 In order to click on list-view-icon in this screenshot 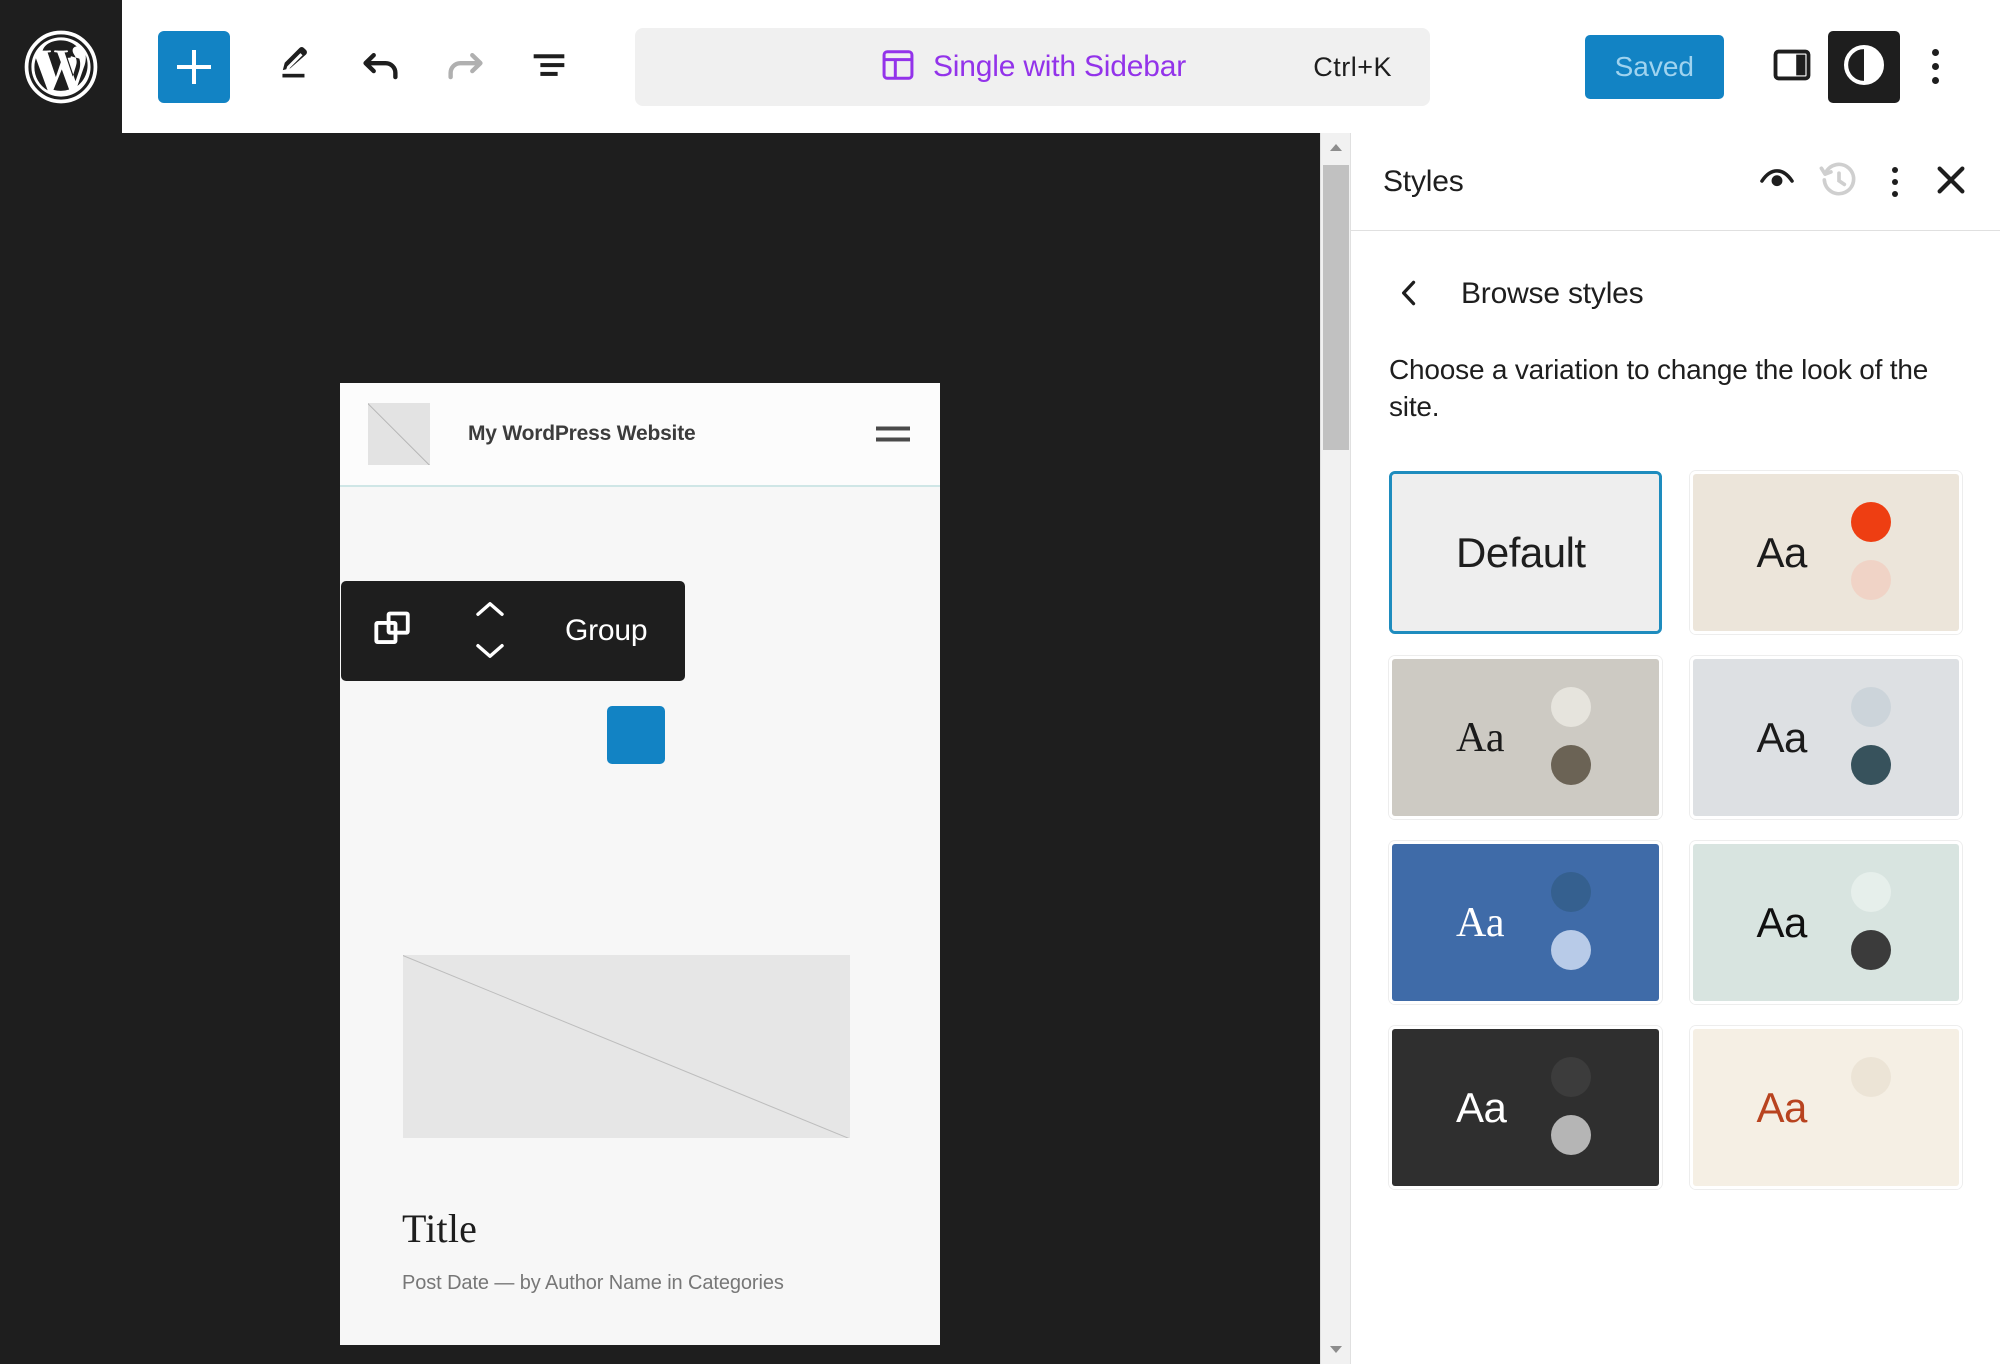, I will do `click(549, 66)`.